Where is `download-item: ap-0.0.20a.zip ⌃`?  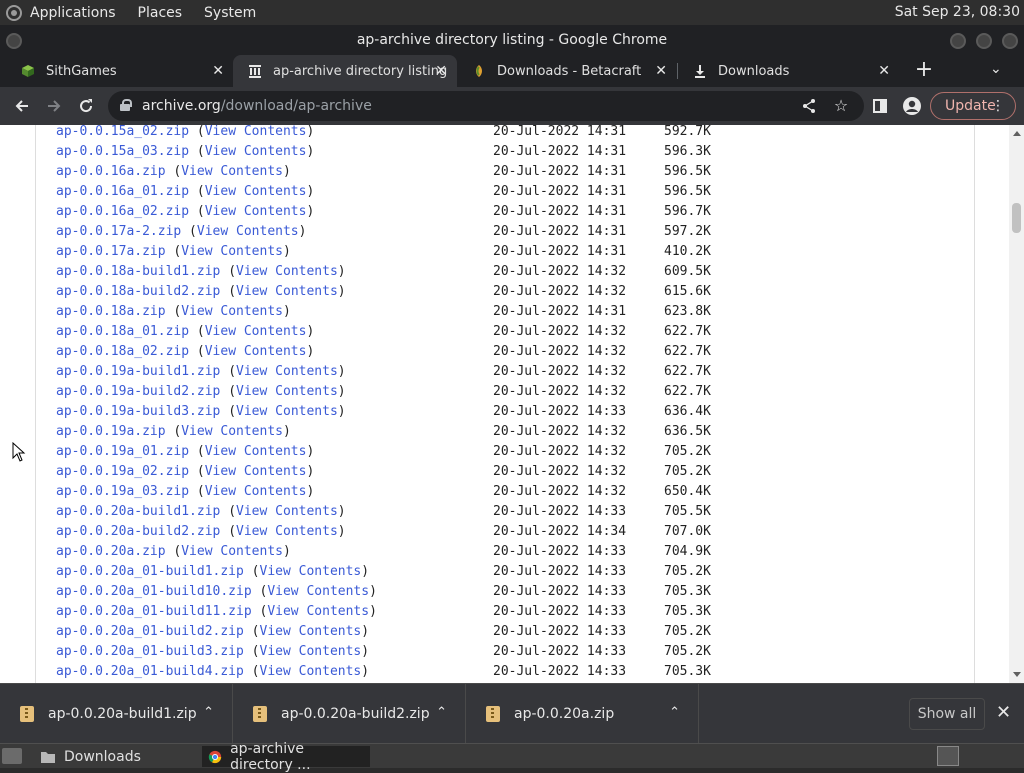
download-item: ap-0.0.20a.zip ⌃ is located at coordinates (582, 714).